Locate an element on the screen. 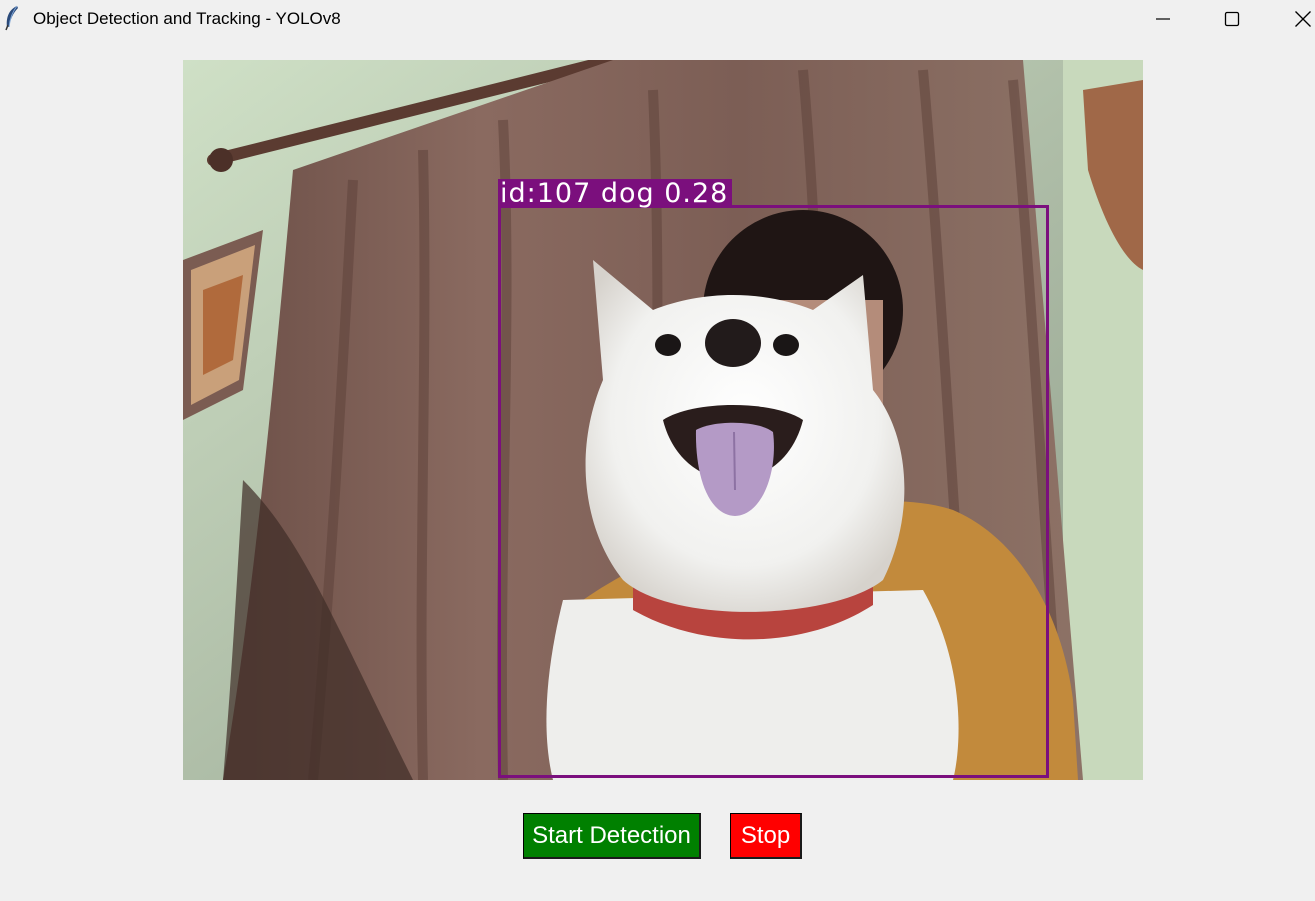 The height and width of the screenshot is (901, 1315). close-button is located at coordinates (1297, 19).